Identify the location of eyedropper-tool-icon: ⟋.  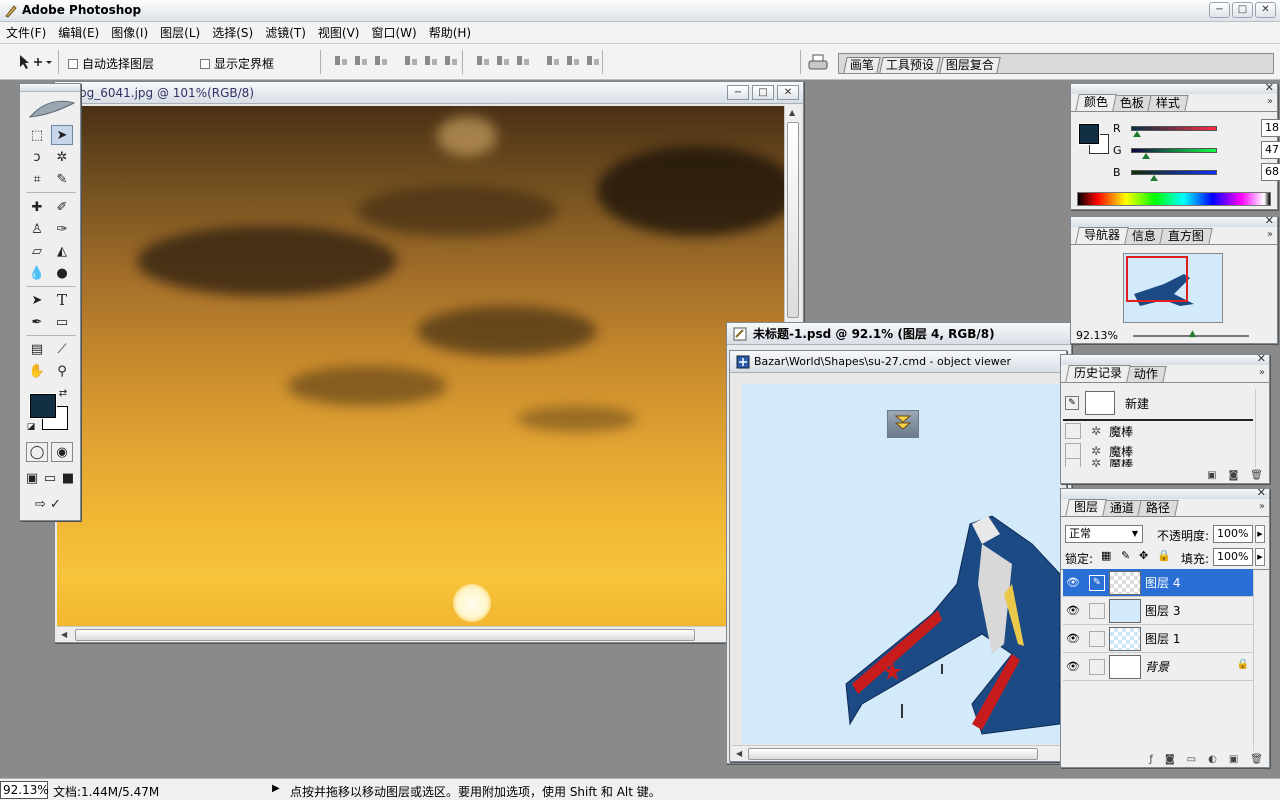
(62, 349).